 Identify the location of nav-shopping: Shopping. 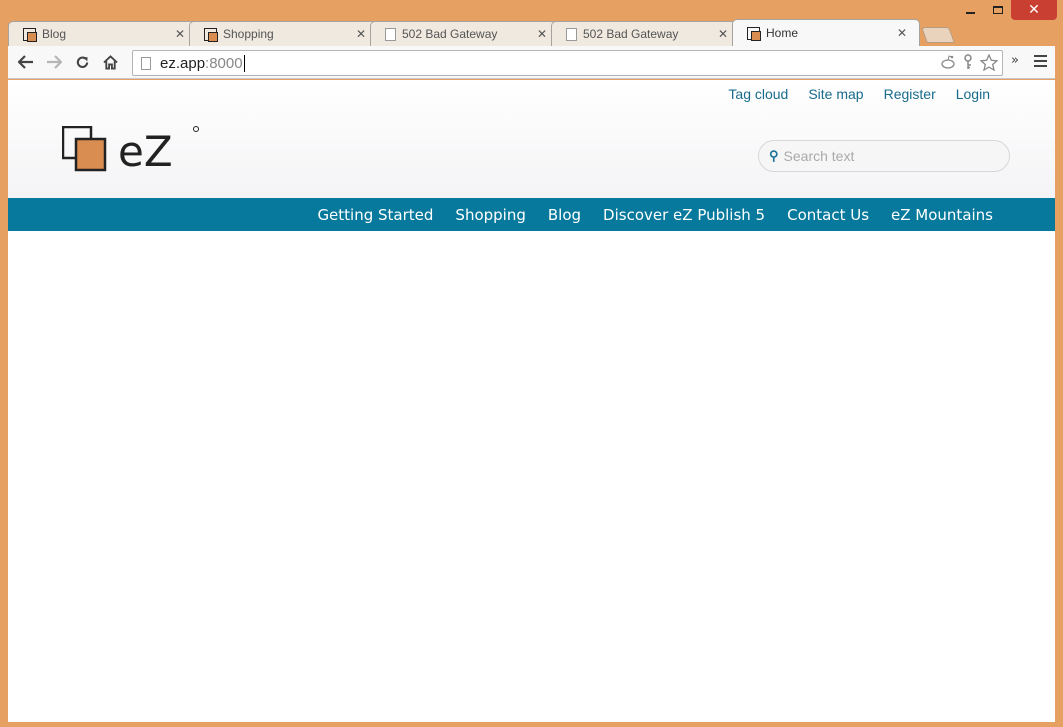
(490, 215).